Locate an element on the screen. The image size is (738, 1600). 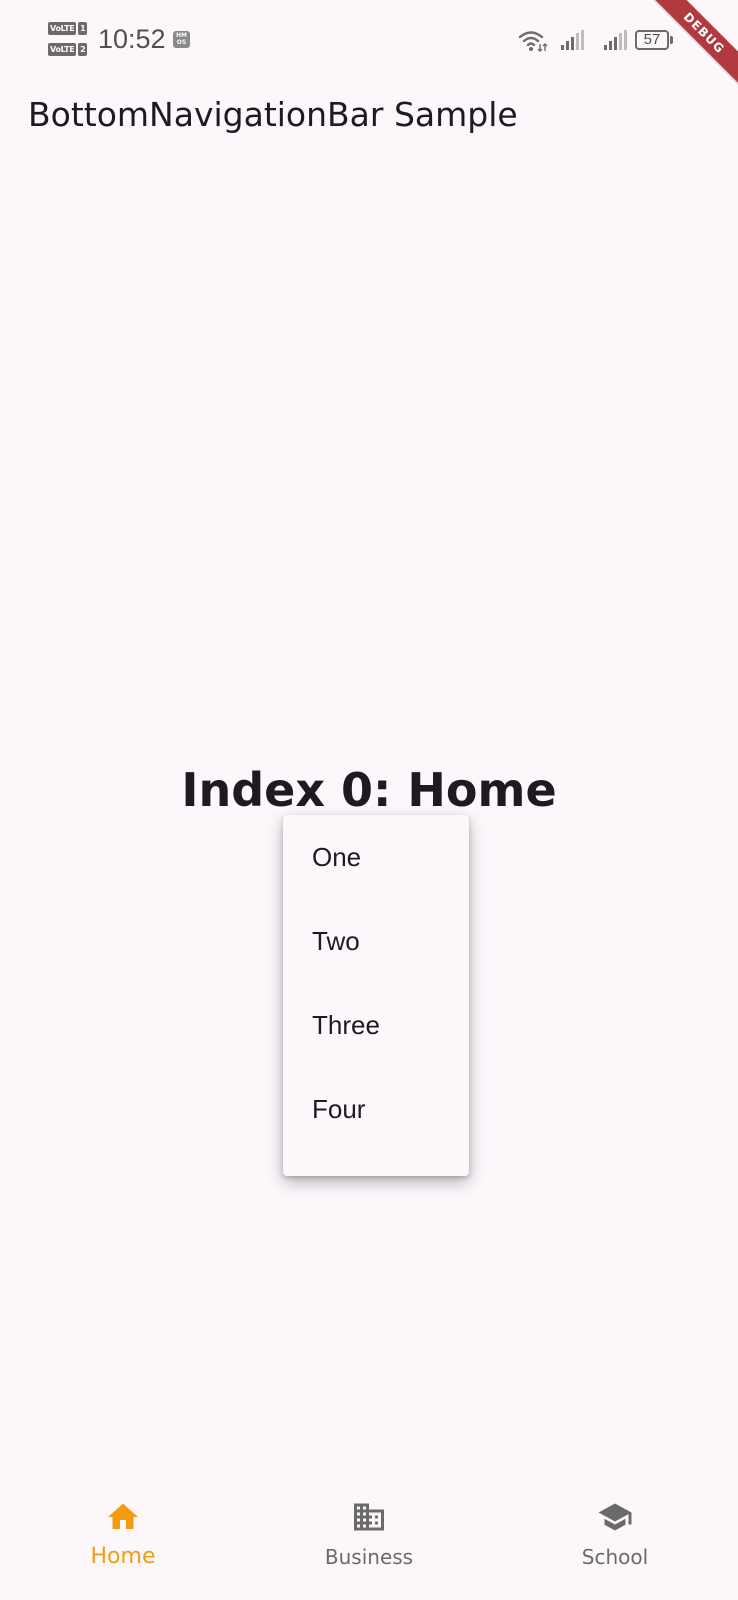
nav-label: Home is located at coordinates (123, 1556).